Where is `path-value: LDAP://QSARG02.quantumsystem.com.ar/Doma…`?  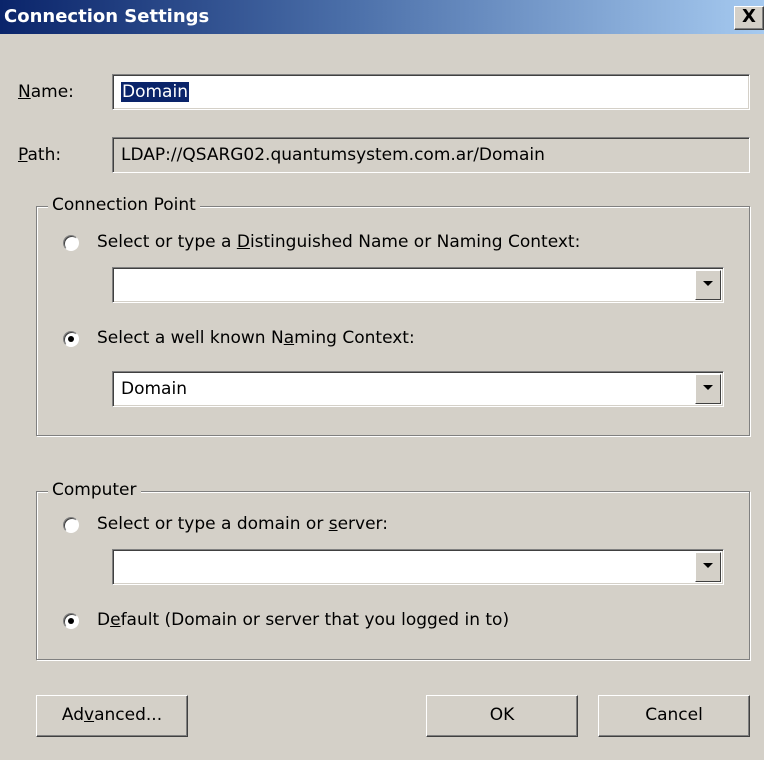
path-value: LDAP://QSARG02.quantumsystem.com.ar/Doma… is located at coordinates (333, 155).